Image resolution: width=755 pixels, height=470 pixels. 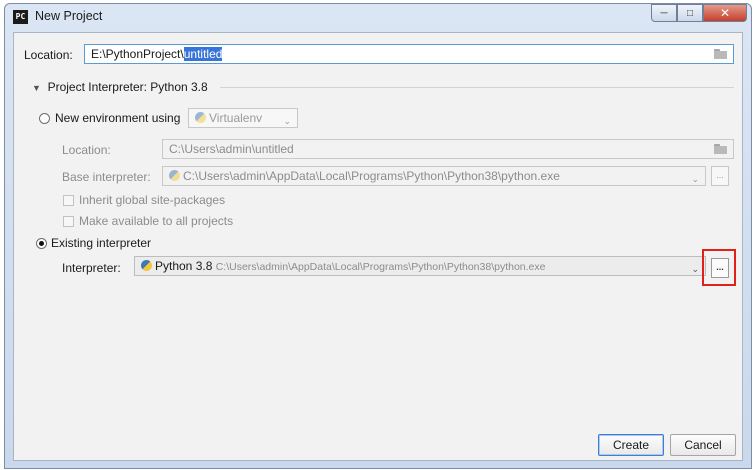 What do you see at coordinates (156, 221) in the screenshot?
I see `make-available-label: Make available to all projects` at bounding box center [156, 221].